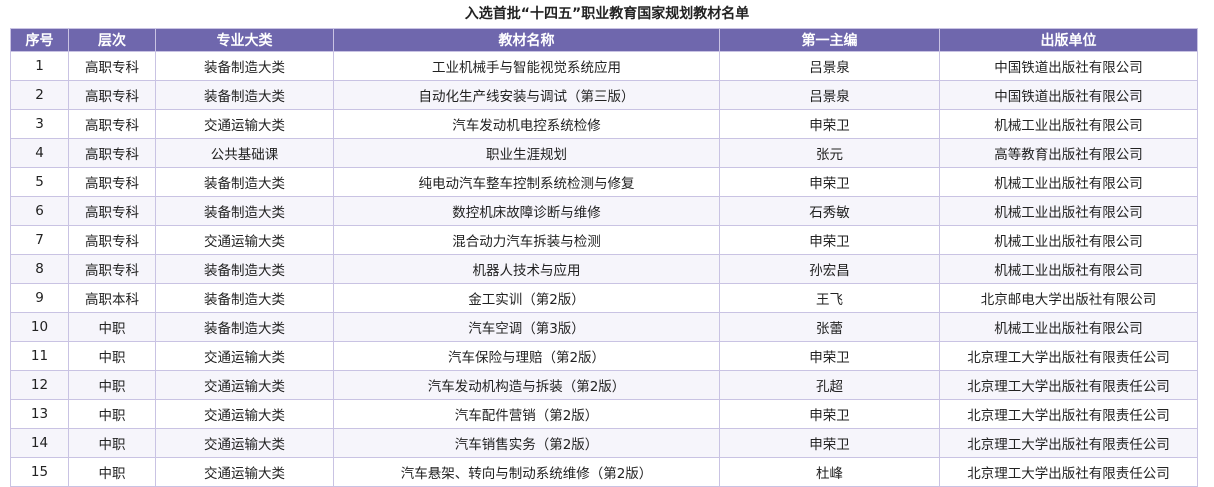 The image size is (1214, 487). I want to click on table-row: 7 高职专科 交通运输大类 混合动力汽车拆装与检测 申荣卫 机械工业出版社有限公司, so click(604, 240).